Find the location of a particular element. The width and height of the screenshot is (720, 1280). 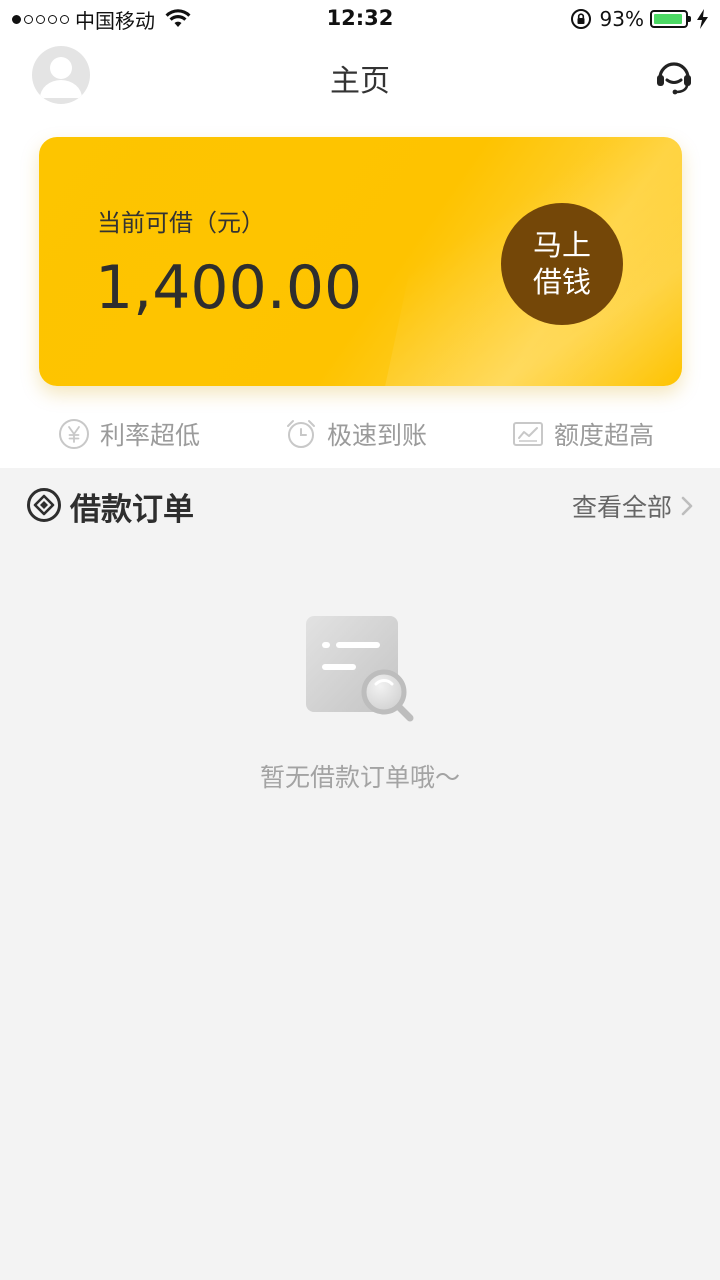

feature-label: 额度超高 is located at coordinates (604, 435).